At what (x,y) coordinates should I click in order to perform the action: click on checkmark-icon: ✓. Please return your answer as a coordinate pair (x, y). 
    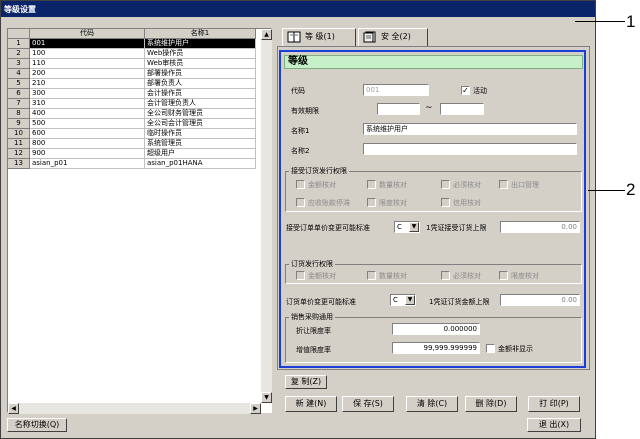
    Looking at the image, I should click on (465, 90).